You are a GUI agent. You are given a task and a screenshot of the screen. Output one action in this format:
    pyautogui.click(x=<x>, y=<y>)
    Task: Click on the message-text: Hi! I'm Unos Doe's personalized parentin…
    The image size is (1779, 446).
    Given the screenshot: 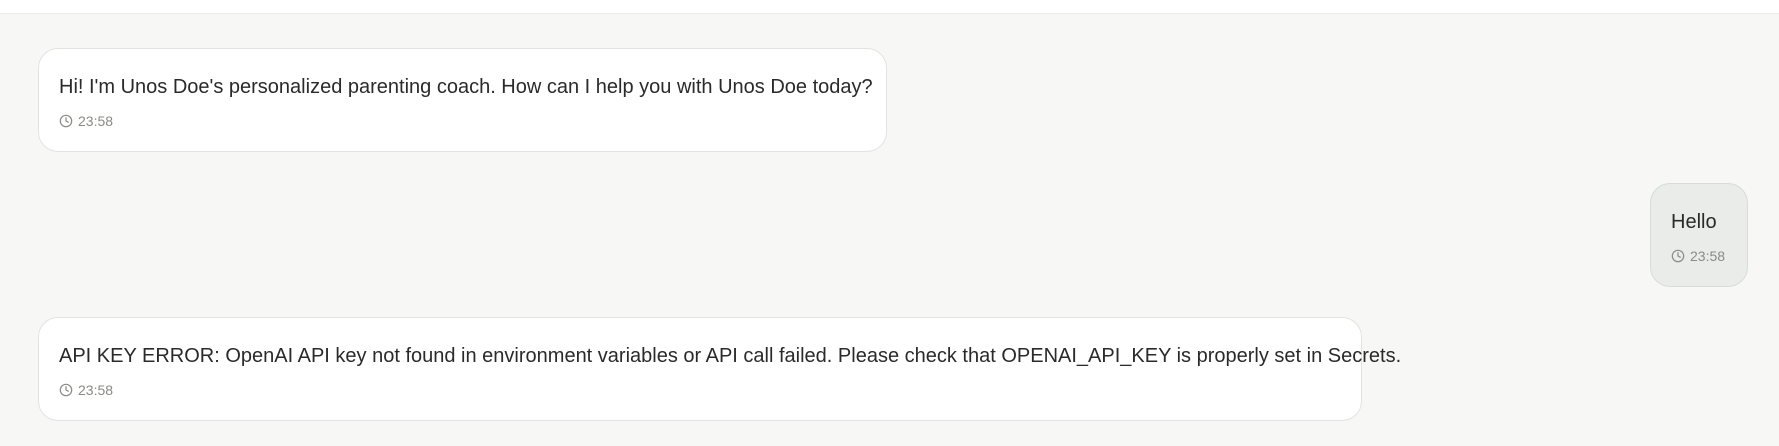 What is the action you would take?
    pyautogui.click(x=466, y=87)
    